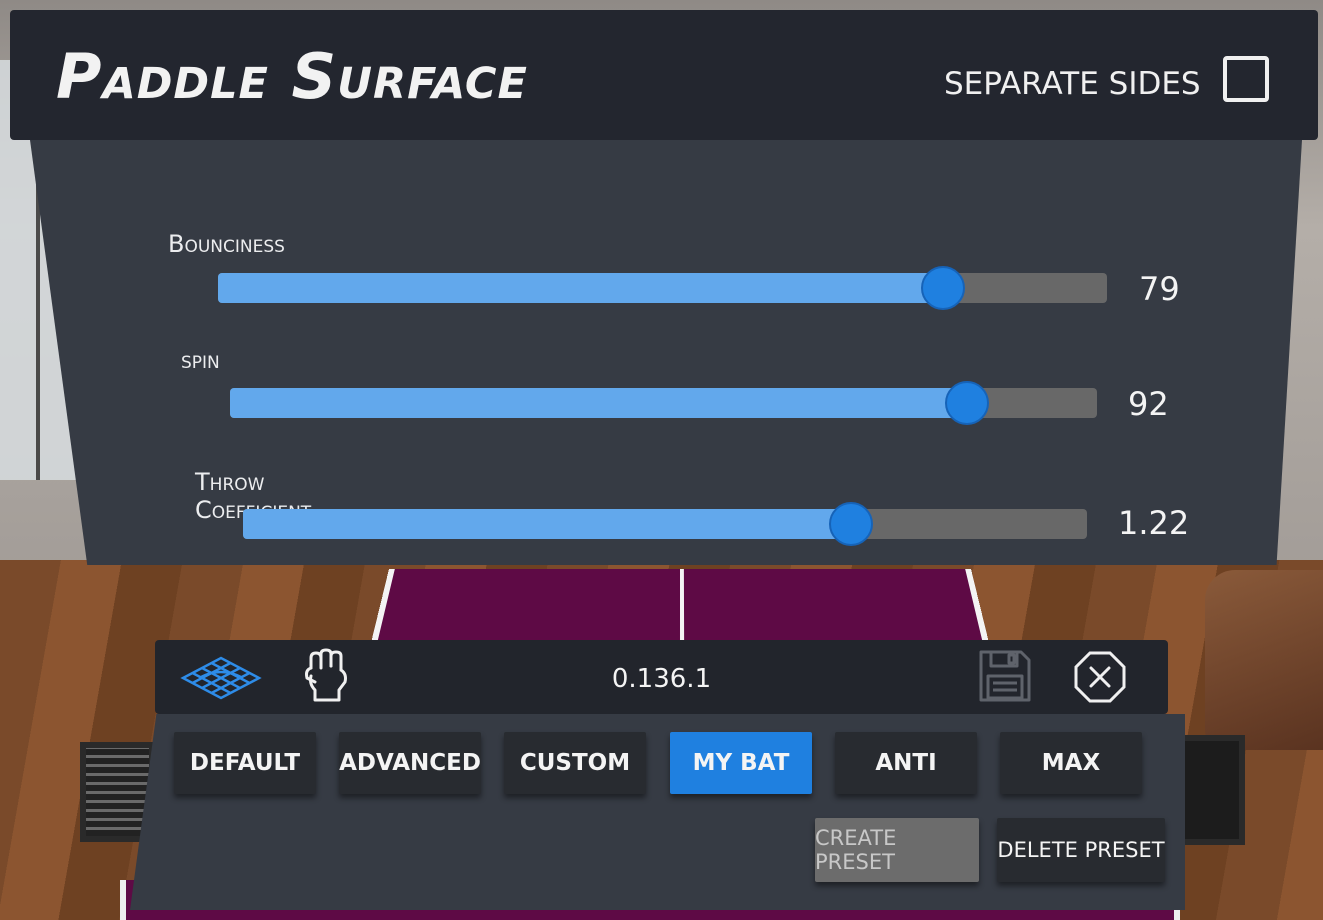  What do you see at coordinates (851, 524) in the screenshot?
I see `throw-coefficient-slider-thumb` at bounding box center [851, 524].